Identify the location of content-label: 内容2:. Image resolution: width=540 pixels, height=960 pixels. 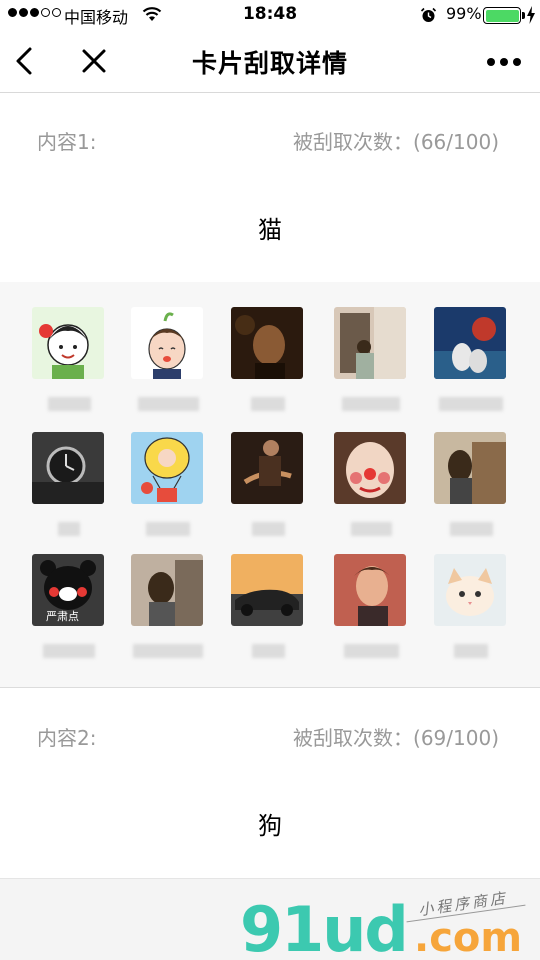
(67, 738).